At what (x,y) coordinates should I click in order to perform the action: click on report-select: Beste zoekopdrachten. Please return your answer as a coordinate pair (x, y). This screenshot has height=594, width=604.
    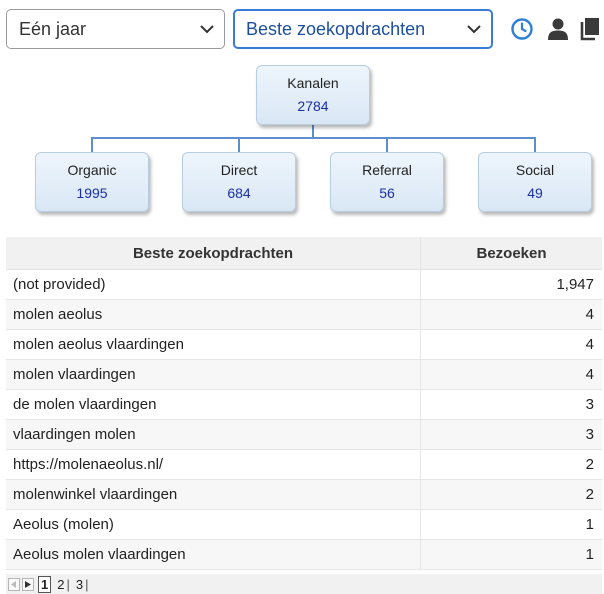
    Looking at the image, I should click on (363, 29).